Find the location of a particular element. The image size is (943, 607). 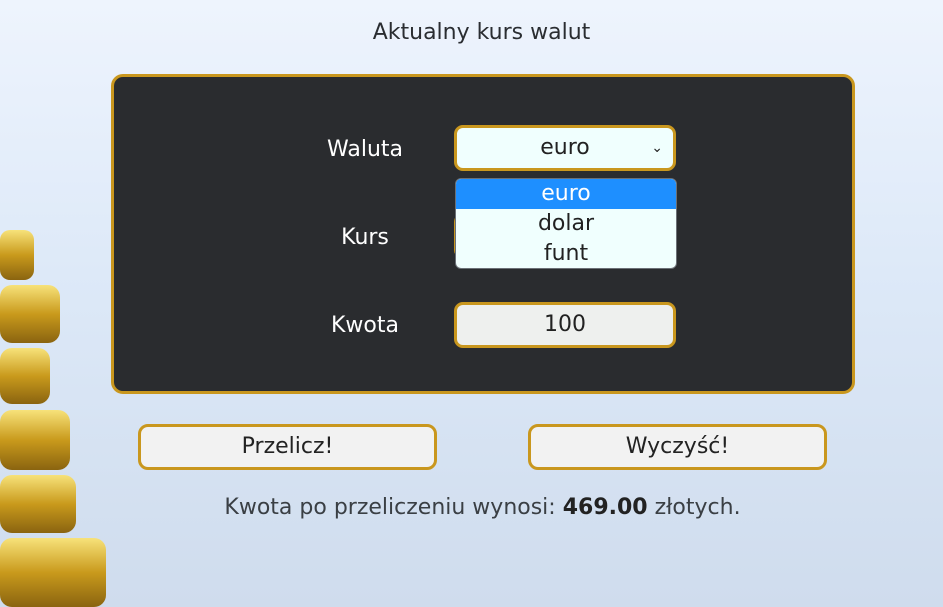

amount-label: Kwota is located at coordinates (365, 325).